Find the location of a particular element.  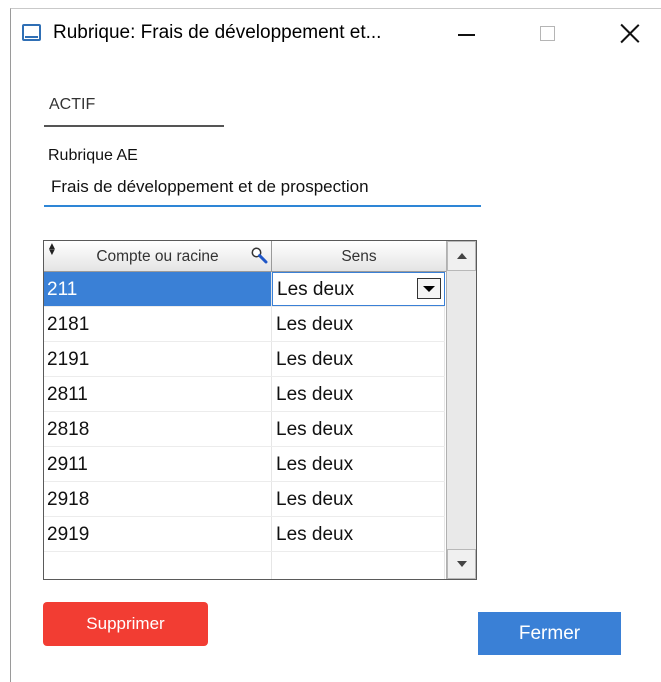

window-app-icon is located at coordinates (31, 32).